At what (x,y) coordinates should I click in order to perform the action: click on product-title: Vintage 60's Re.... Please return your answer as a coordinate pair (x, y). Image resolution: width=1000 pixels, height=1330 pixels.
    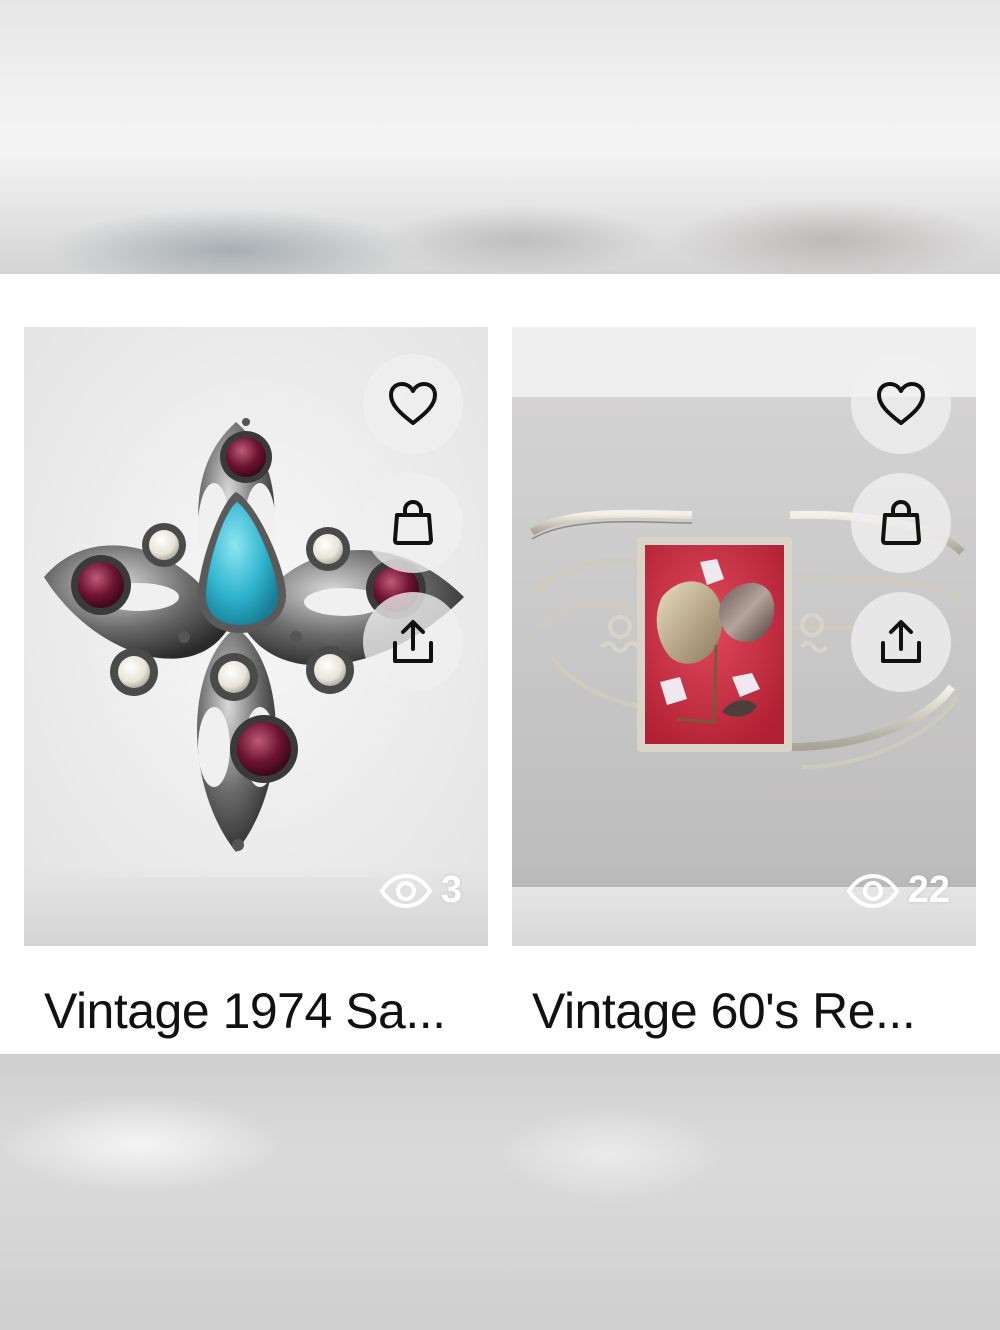
    Looking at the image, I should click on (744, 1011).